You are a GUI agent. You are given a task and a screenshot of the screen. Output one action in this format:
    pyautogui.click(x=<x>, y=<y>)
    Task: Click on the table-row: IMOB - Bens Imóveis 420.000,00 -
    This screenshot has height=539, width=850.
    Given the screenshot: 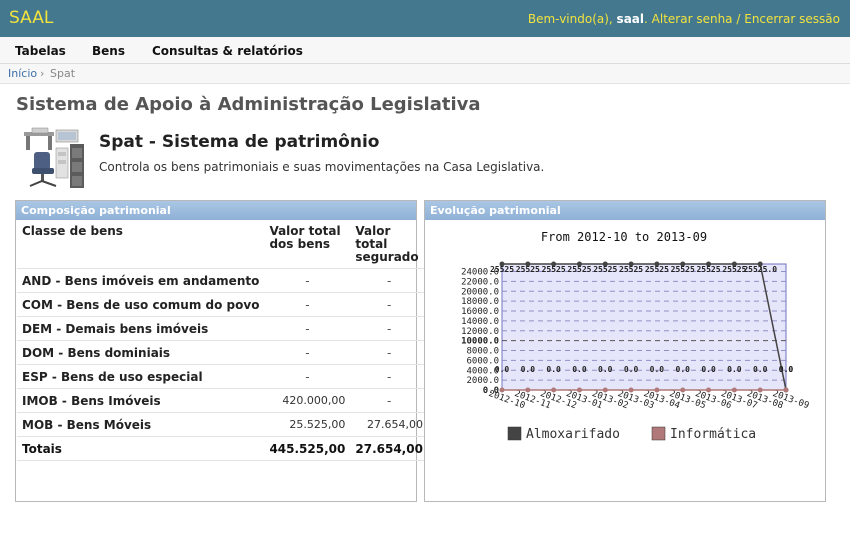 What is the action you would take?
    pyautogui.click(x=222, y=400)
    